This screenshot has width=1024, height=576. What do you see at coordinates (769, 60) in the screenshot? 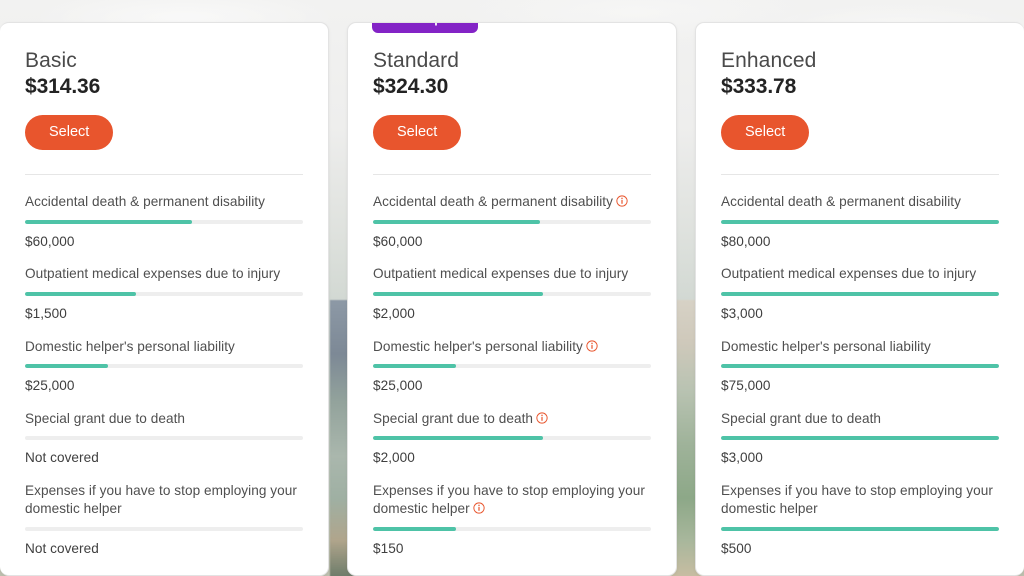
I see `plan-name: Enhanced` at bounding box center [769, 60].